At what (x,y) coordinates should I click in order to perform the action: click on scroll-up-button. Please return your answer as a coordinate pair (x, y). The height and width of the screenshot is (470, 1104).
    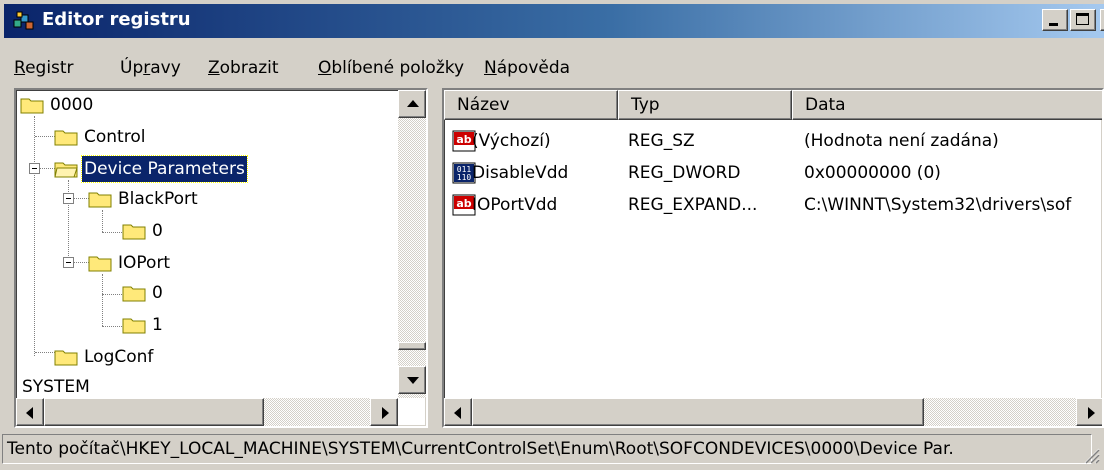
    Looking at the image, I should click on (412, 104).